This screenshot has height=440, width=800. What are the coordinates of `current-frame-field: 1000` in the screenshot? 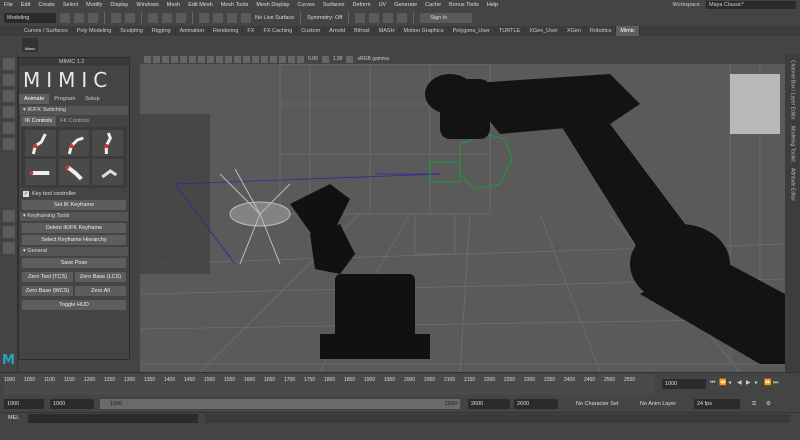 It's located at (684, 384).